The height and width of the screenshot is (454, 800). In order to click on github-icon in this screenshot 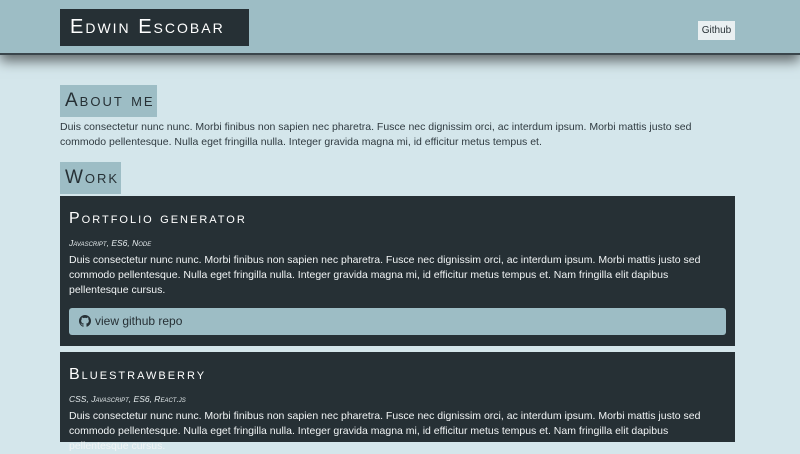, I will do `click(87, 321)`.